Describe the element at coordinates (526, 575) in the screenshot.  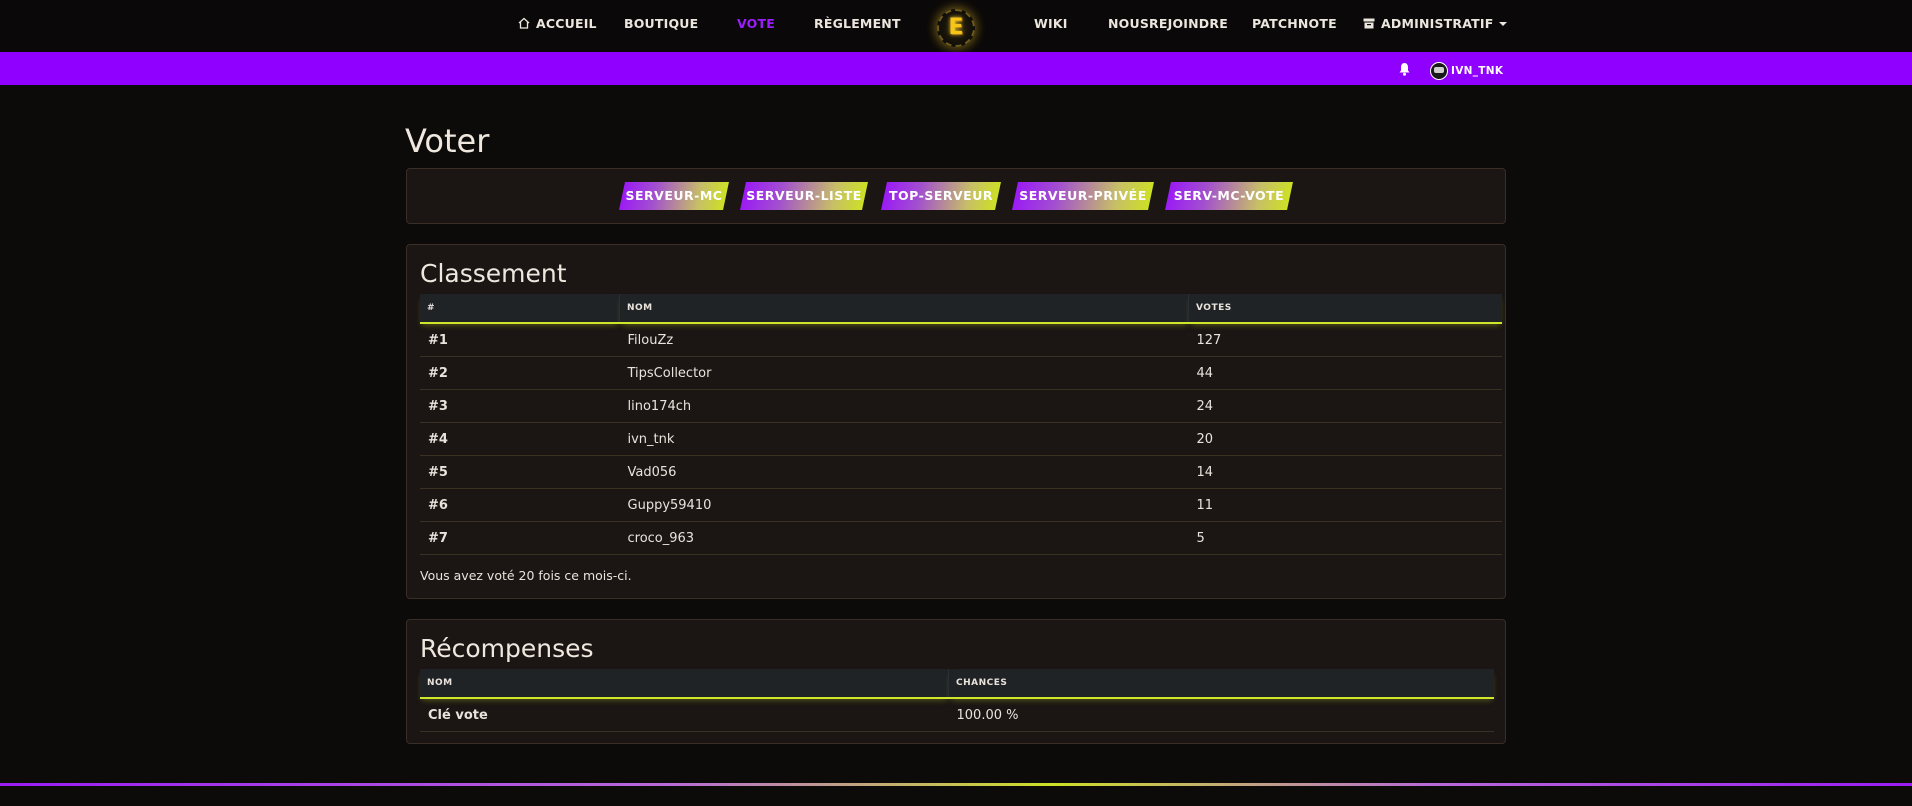
I see `vote-count-note: Vous avez voté 20 fois ce mois-ci.` at that location.